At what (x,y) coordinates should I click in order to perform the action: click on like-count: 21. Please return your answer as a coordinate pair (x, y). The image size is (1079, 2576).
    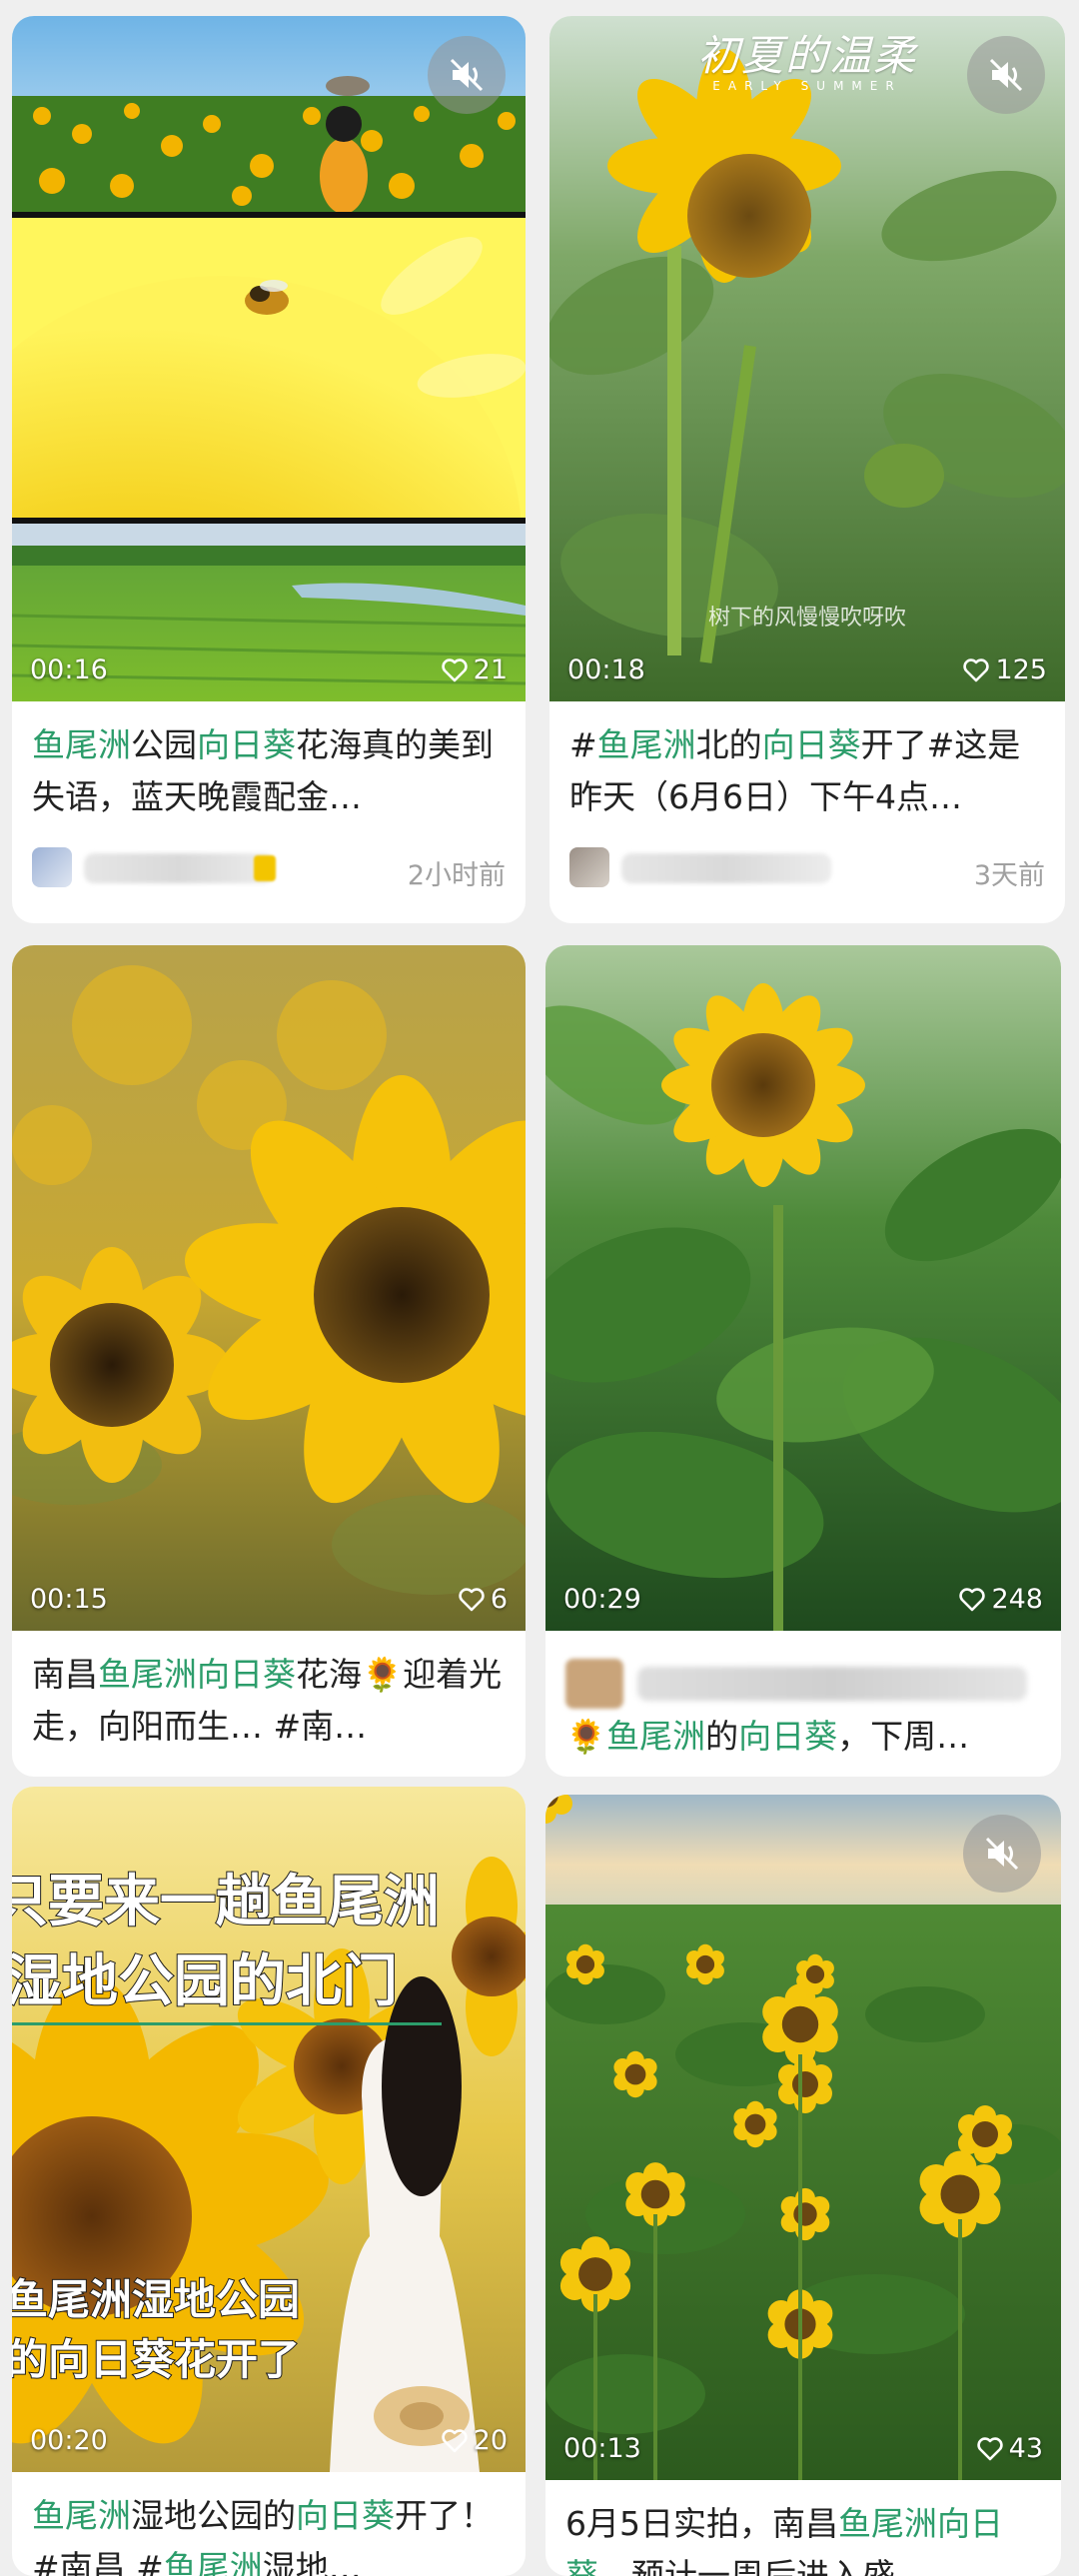
    Looking at the image, I should click on (474, 669).